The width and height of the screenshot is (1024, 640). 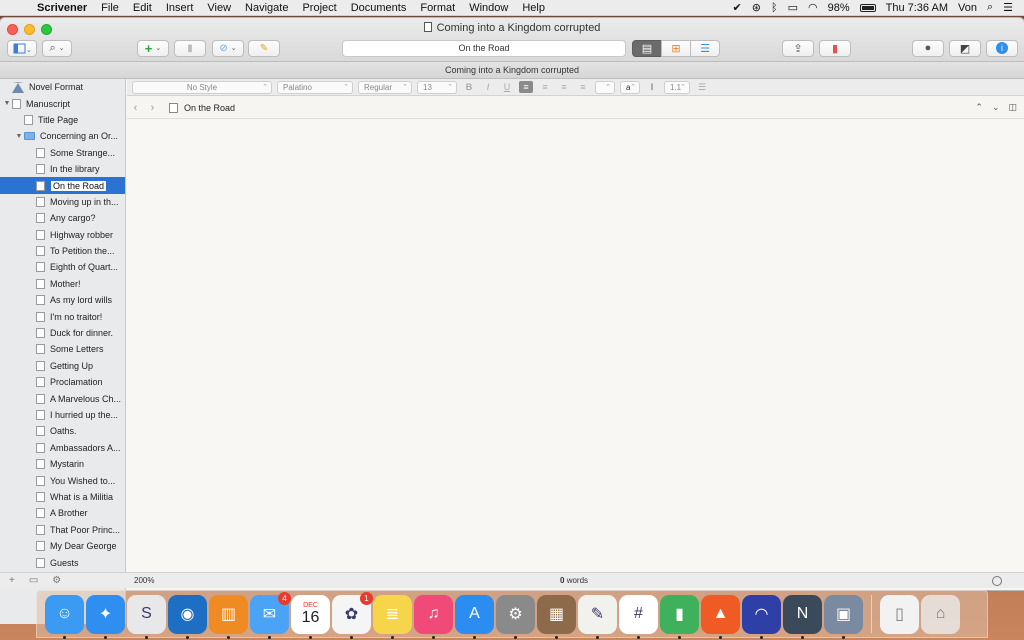 What do you see at coordinates (319, 8) in the screenshot?
I see `menu-project: Project` at bounding box center [319, 8].